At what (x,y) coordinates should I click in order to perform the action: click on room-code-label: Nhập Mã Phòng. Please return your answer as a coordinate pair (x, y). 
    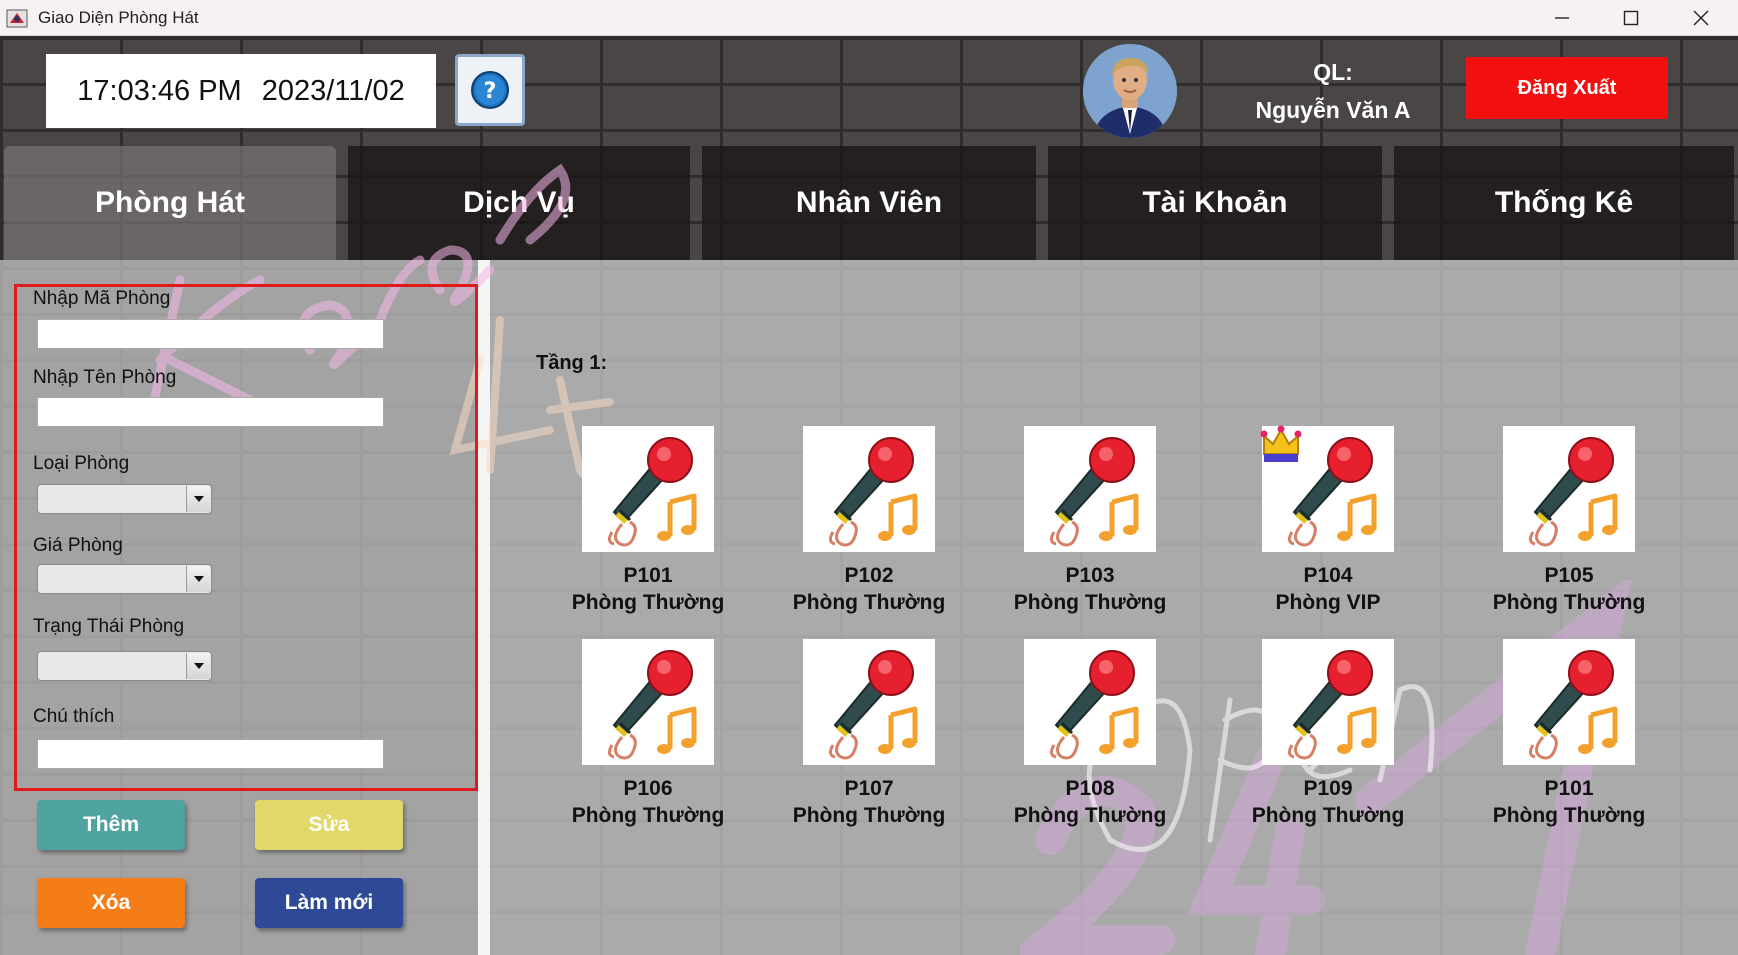
    Looking at the image, I should click on (102, 298).